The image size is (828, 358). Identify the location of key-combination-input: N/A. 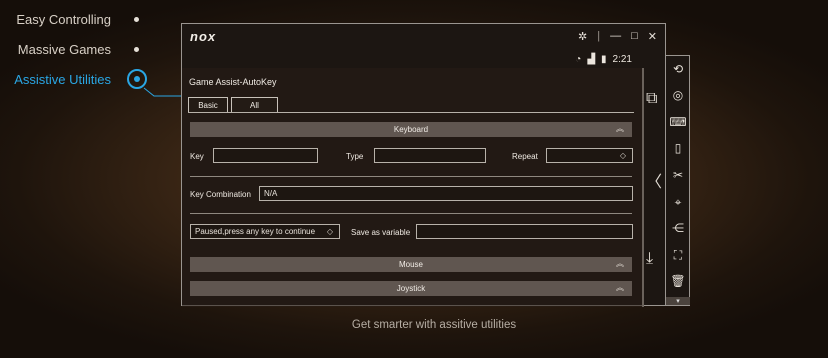
(446, 193).